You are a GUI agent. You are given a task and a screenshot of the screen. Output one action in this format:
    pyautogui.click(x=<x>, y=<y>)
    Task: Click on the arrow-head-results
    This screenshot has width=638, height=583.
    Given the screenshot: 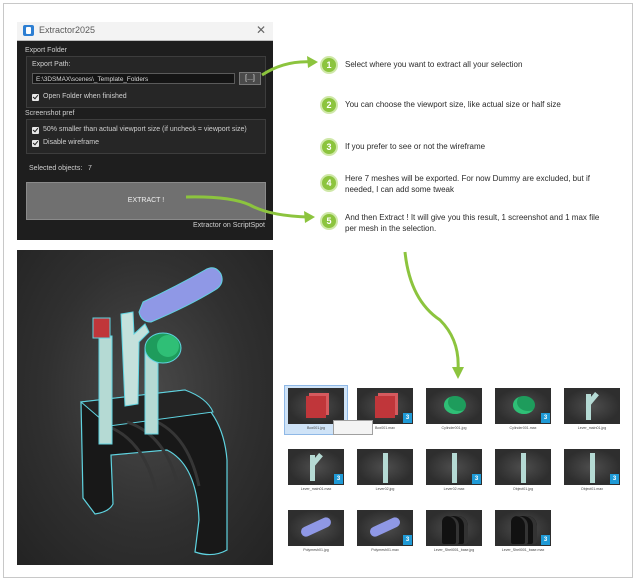 What is the action you would take?
    pyautogui.click(x=458, y=373)
    